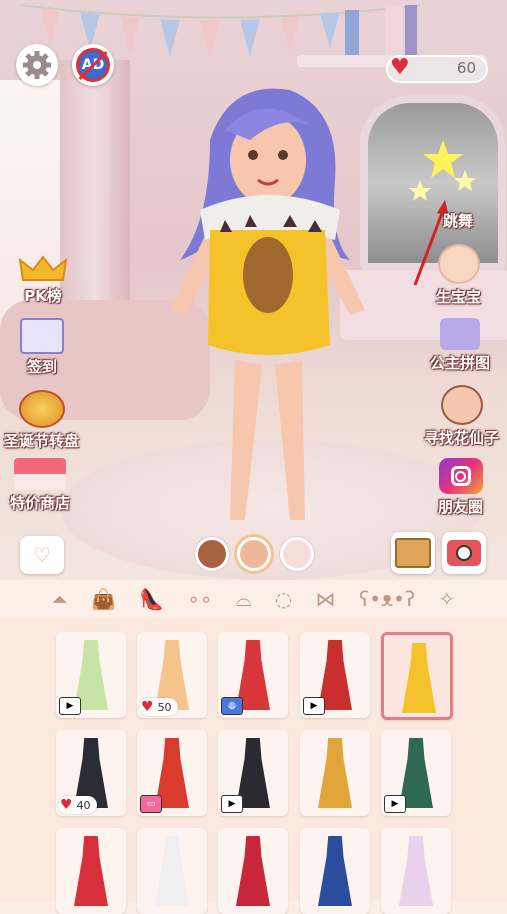  I want to click on camera-icon, so click(464, 553).